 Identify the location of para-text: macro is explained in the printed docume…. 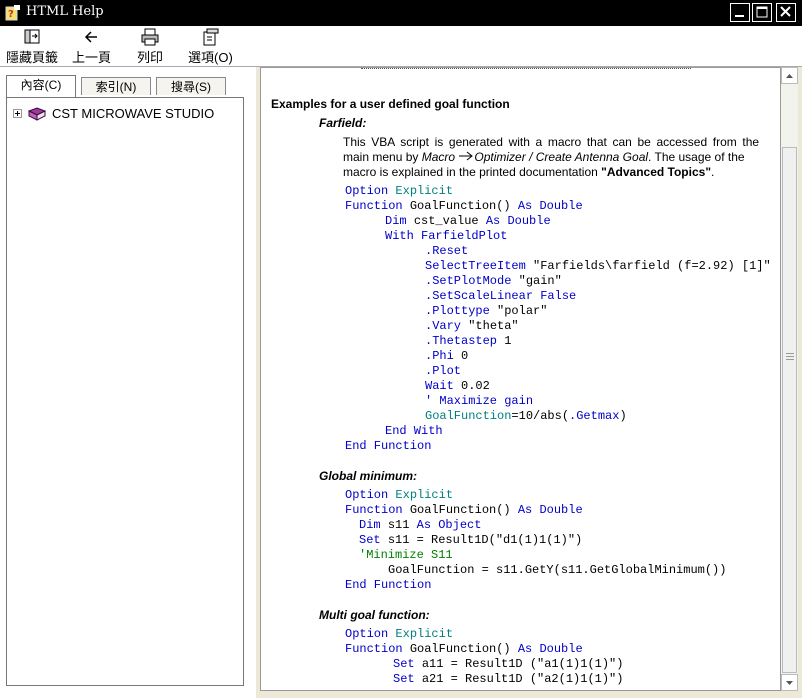
(472, 172).